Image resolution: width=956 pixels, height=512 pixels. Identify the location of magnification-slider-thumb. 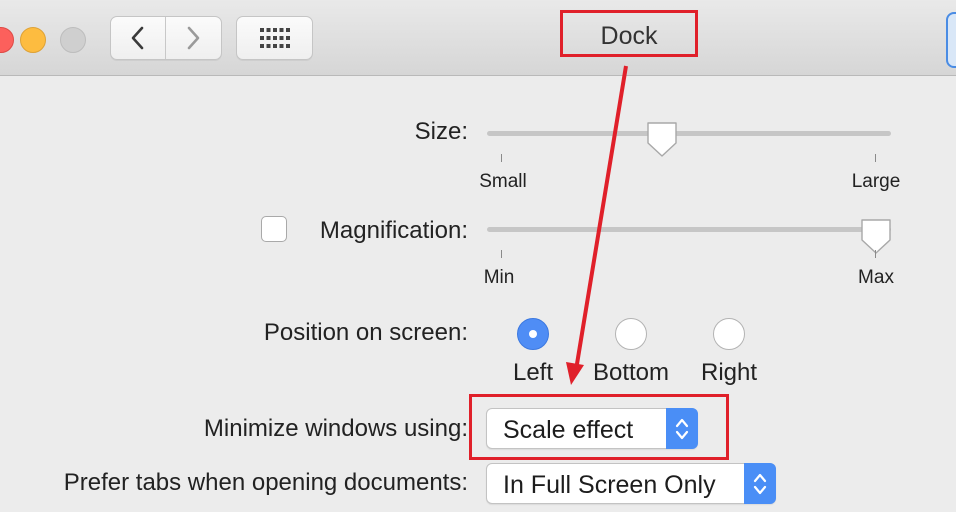
(876, 237).